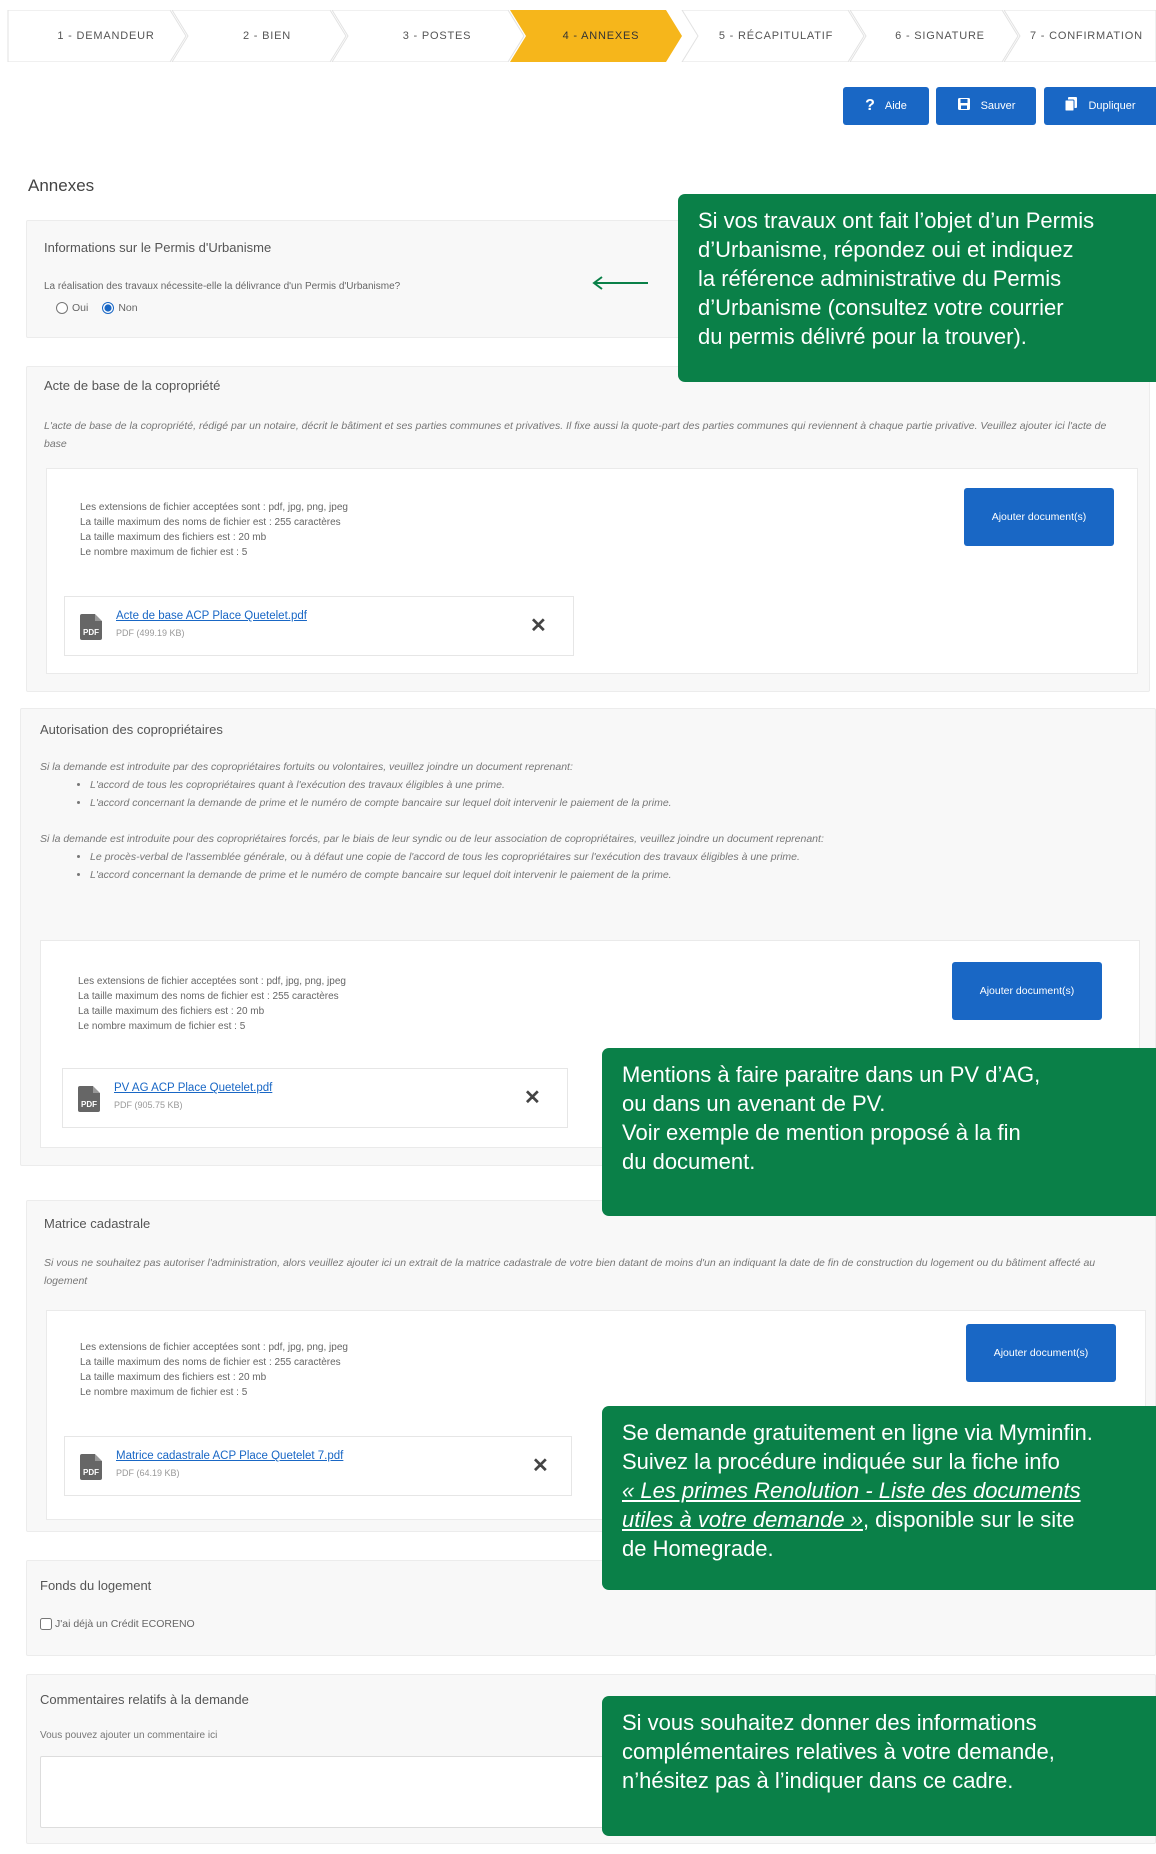 The image size is (1156, 1854). What do you see at coordinates (770, 36) in the screenshot?
I see `step-5: 5 - RÉCAPITULATIF` at bounding box center [770, 36].